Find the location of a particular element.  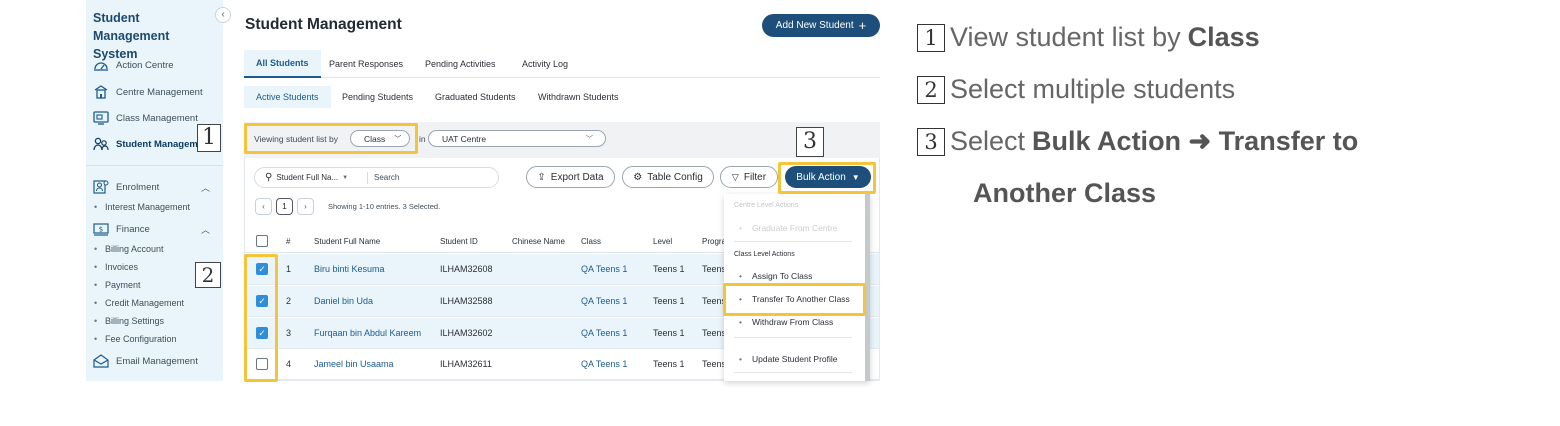

menu-header-centre: Centre Level Actions is located at coordinates (766, 205).